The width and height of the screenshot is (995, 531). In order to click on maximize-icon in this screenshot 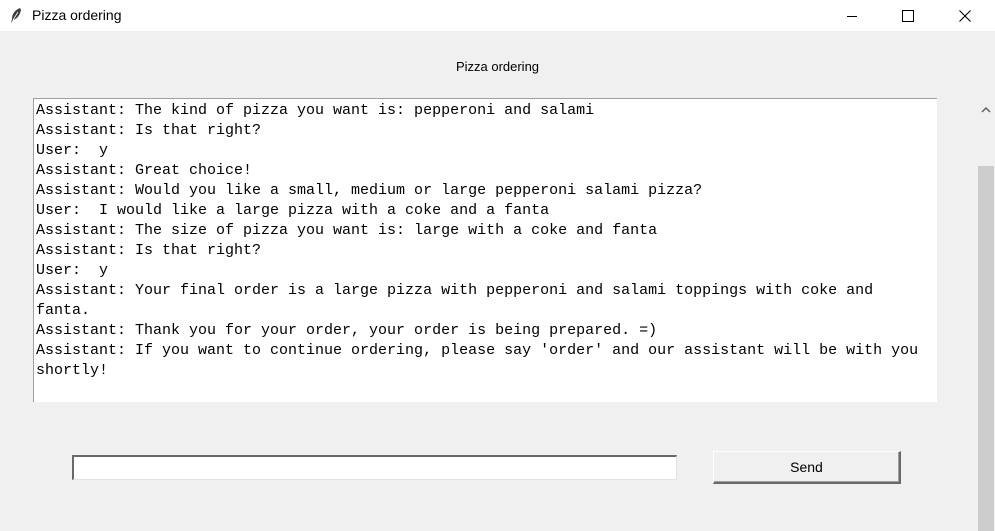, I will do `click(908, 15)`.